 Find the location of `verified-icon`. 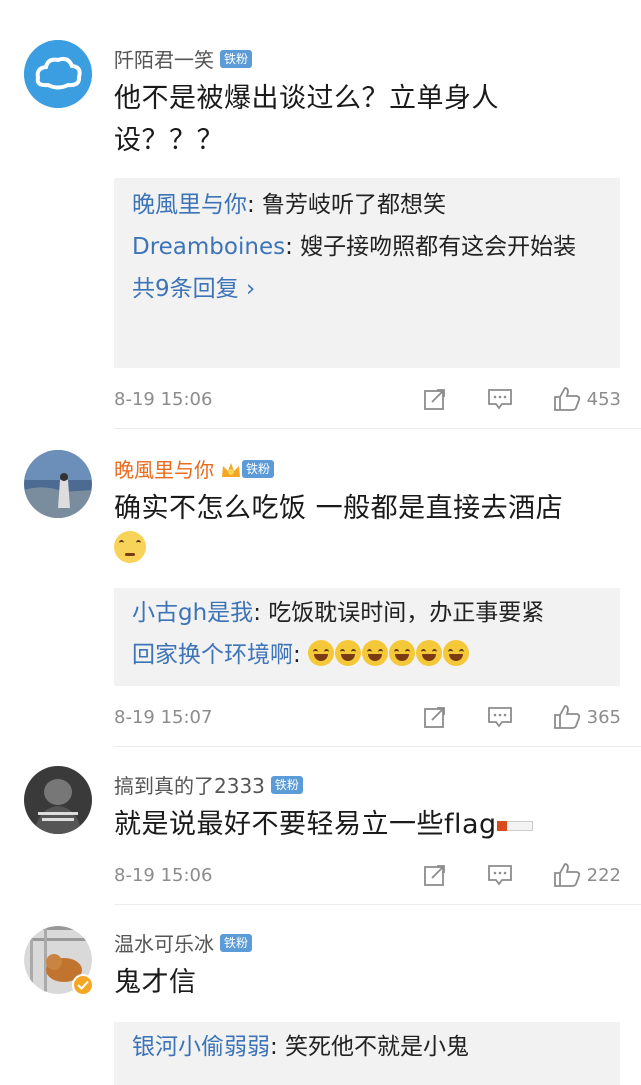

verified-icon is located at coordinates (83, 985).